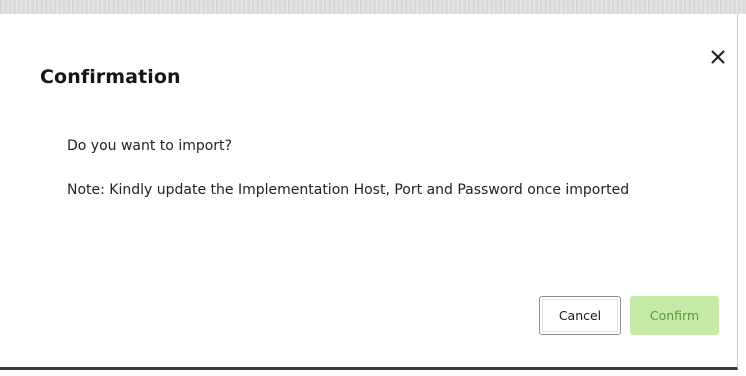 The height and width of the screenshot is (376, 746). What do you see at coordinates (368, 319) in the screenshot?
I see `dialog-footer: Cancel Confirm` at bounding box center [368, 319].